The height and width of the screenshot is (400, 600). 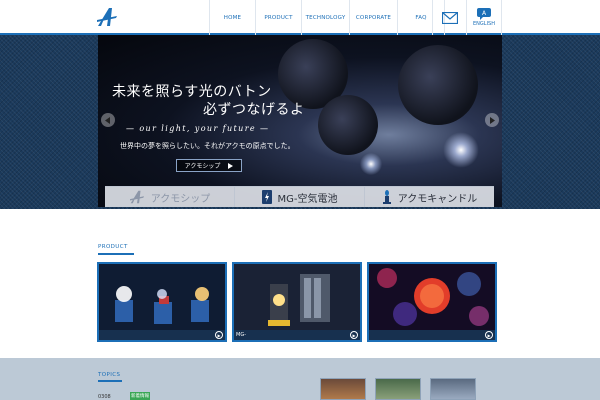 I want to click on topics-section, so click(x=300, y=379).